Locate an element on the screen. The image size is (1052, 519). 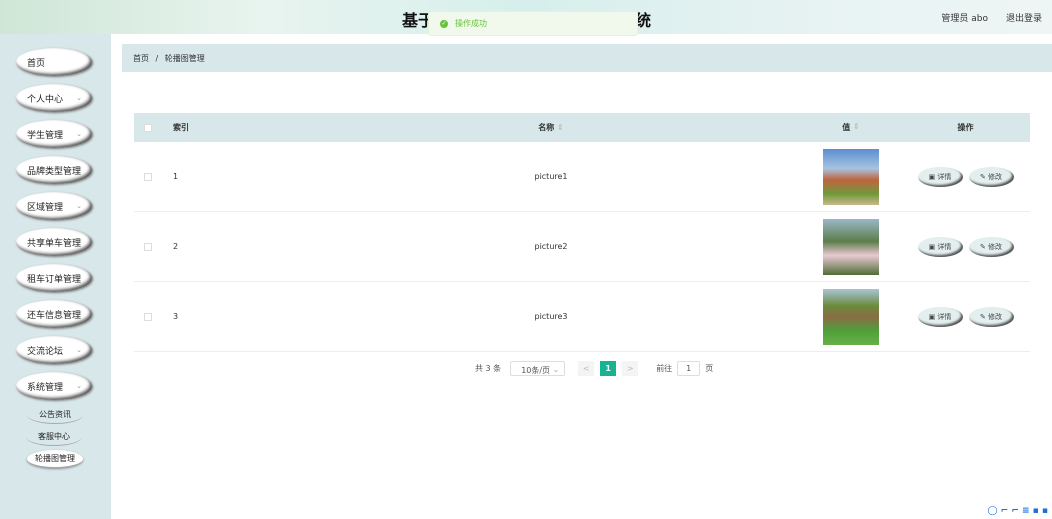
sidebar-item-label: 个人中心 is located at coordinates (45, 99).